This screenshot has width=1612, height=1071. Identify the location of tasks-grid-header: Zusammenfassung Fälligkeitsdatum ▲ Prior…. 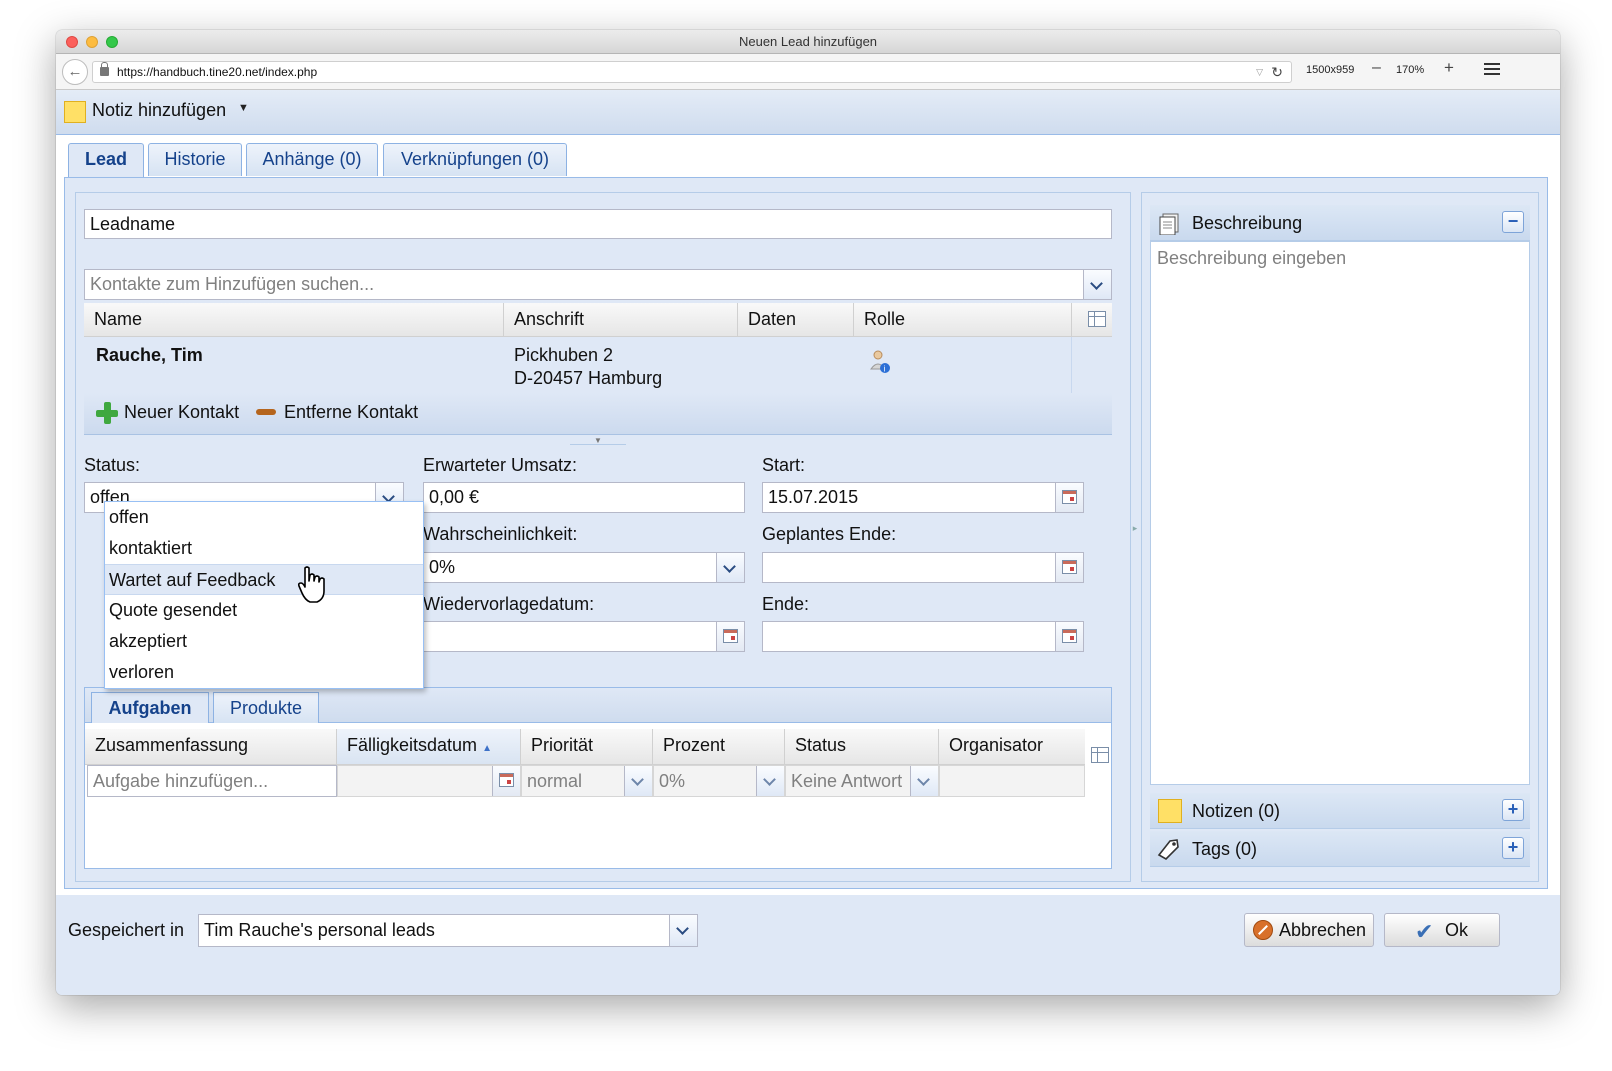
(585, 747).